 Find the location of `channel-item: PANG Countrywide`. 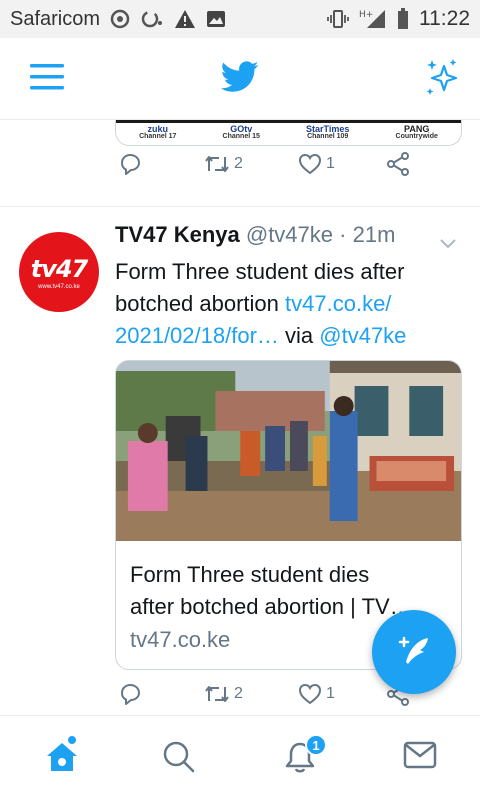

channel-item: PANG Countrywide is located at coordinates (416, 132).